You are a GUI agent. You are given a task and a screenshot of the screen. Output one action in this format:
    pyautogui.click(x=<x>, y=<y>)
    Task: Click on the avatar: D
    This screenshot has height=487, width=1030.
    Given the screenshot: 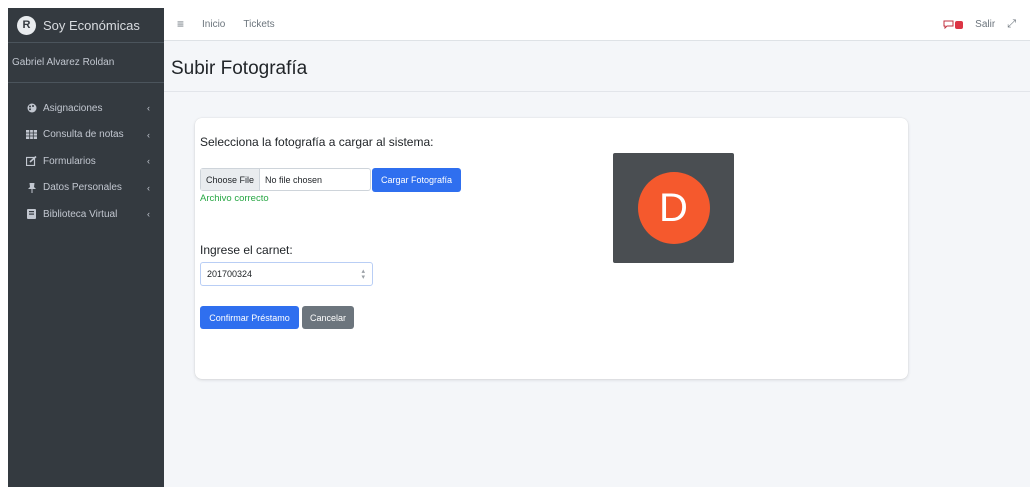 What is the action you would take?
    pyautogui.click(x=673, y=208)
    